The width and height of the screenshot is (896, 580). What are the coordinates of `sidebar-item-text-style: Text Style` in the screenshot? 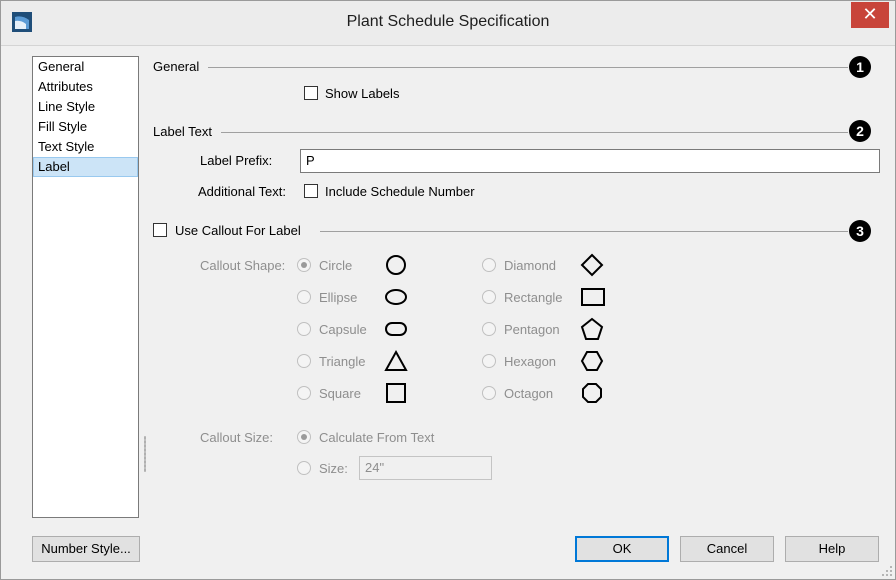 It's located at (85, 147).